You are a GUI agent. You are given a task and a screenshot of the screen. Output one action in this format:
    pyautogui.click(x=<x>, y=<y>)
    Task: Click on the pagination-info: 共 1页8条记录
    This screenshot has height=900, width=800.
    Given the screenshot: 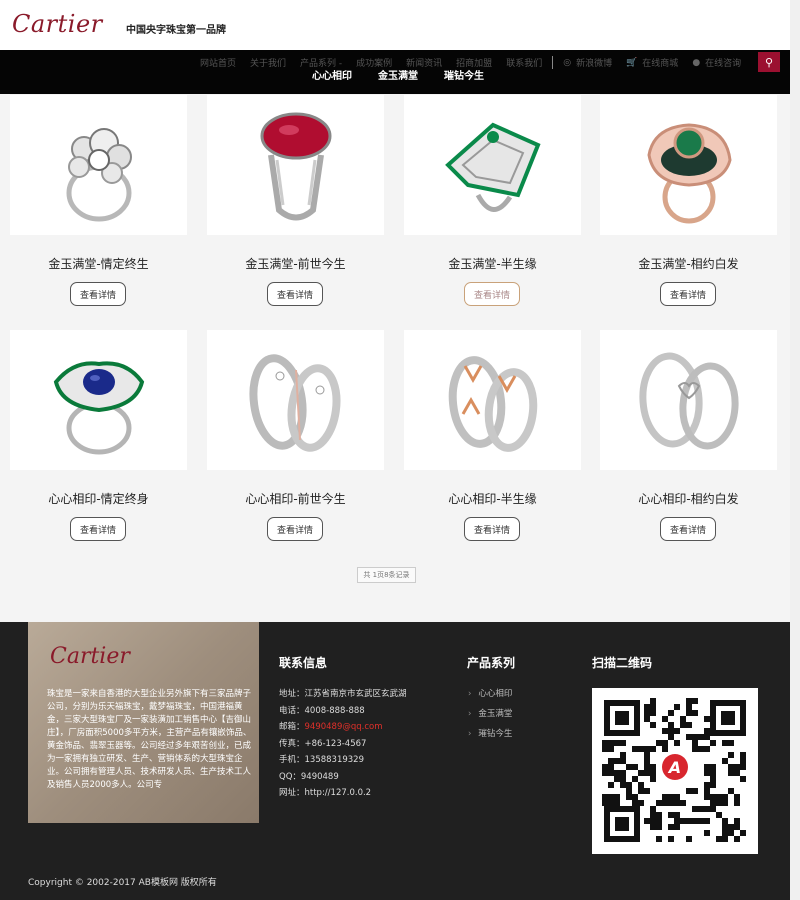 What is the action you would take?
    pyautogui.click(x=386, y=575)
    